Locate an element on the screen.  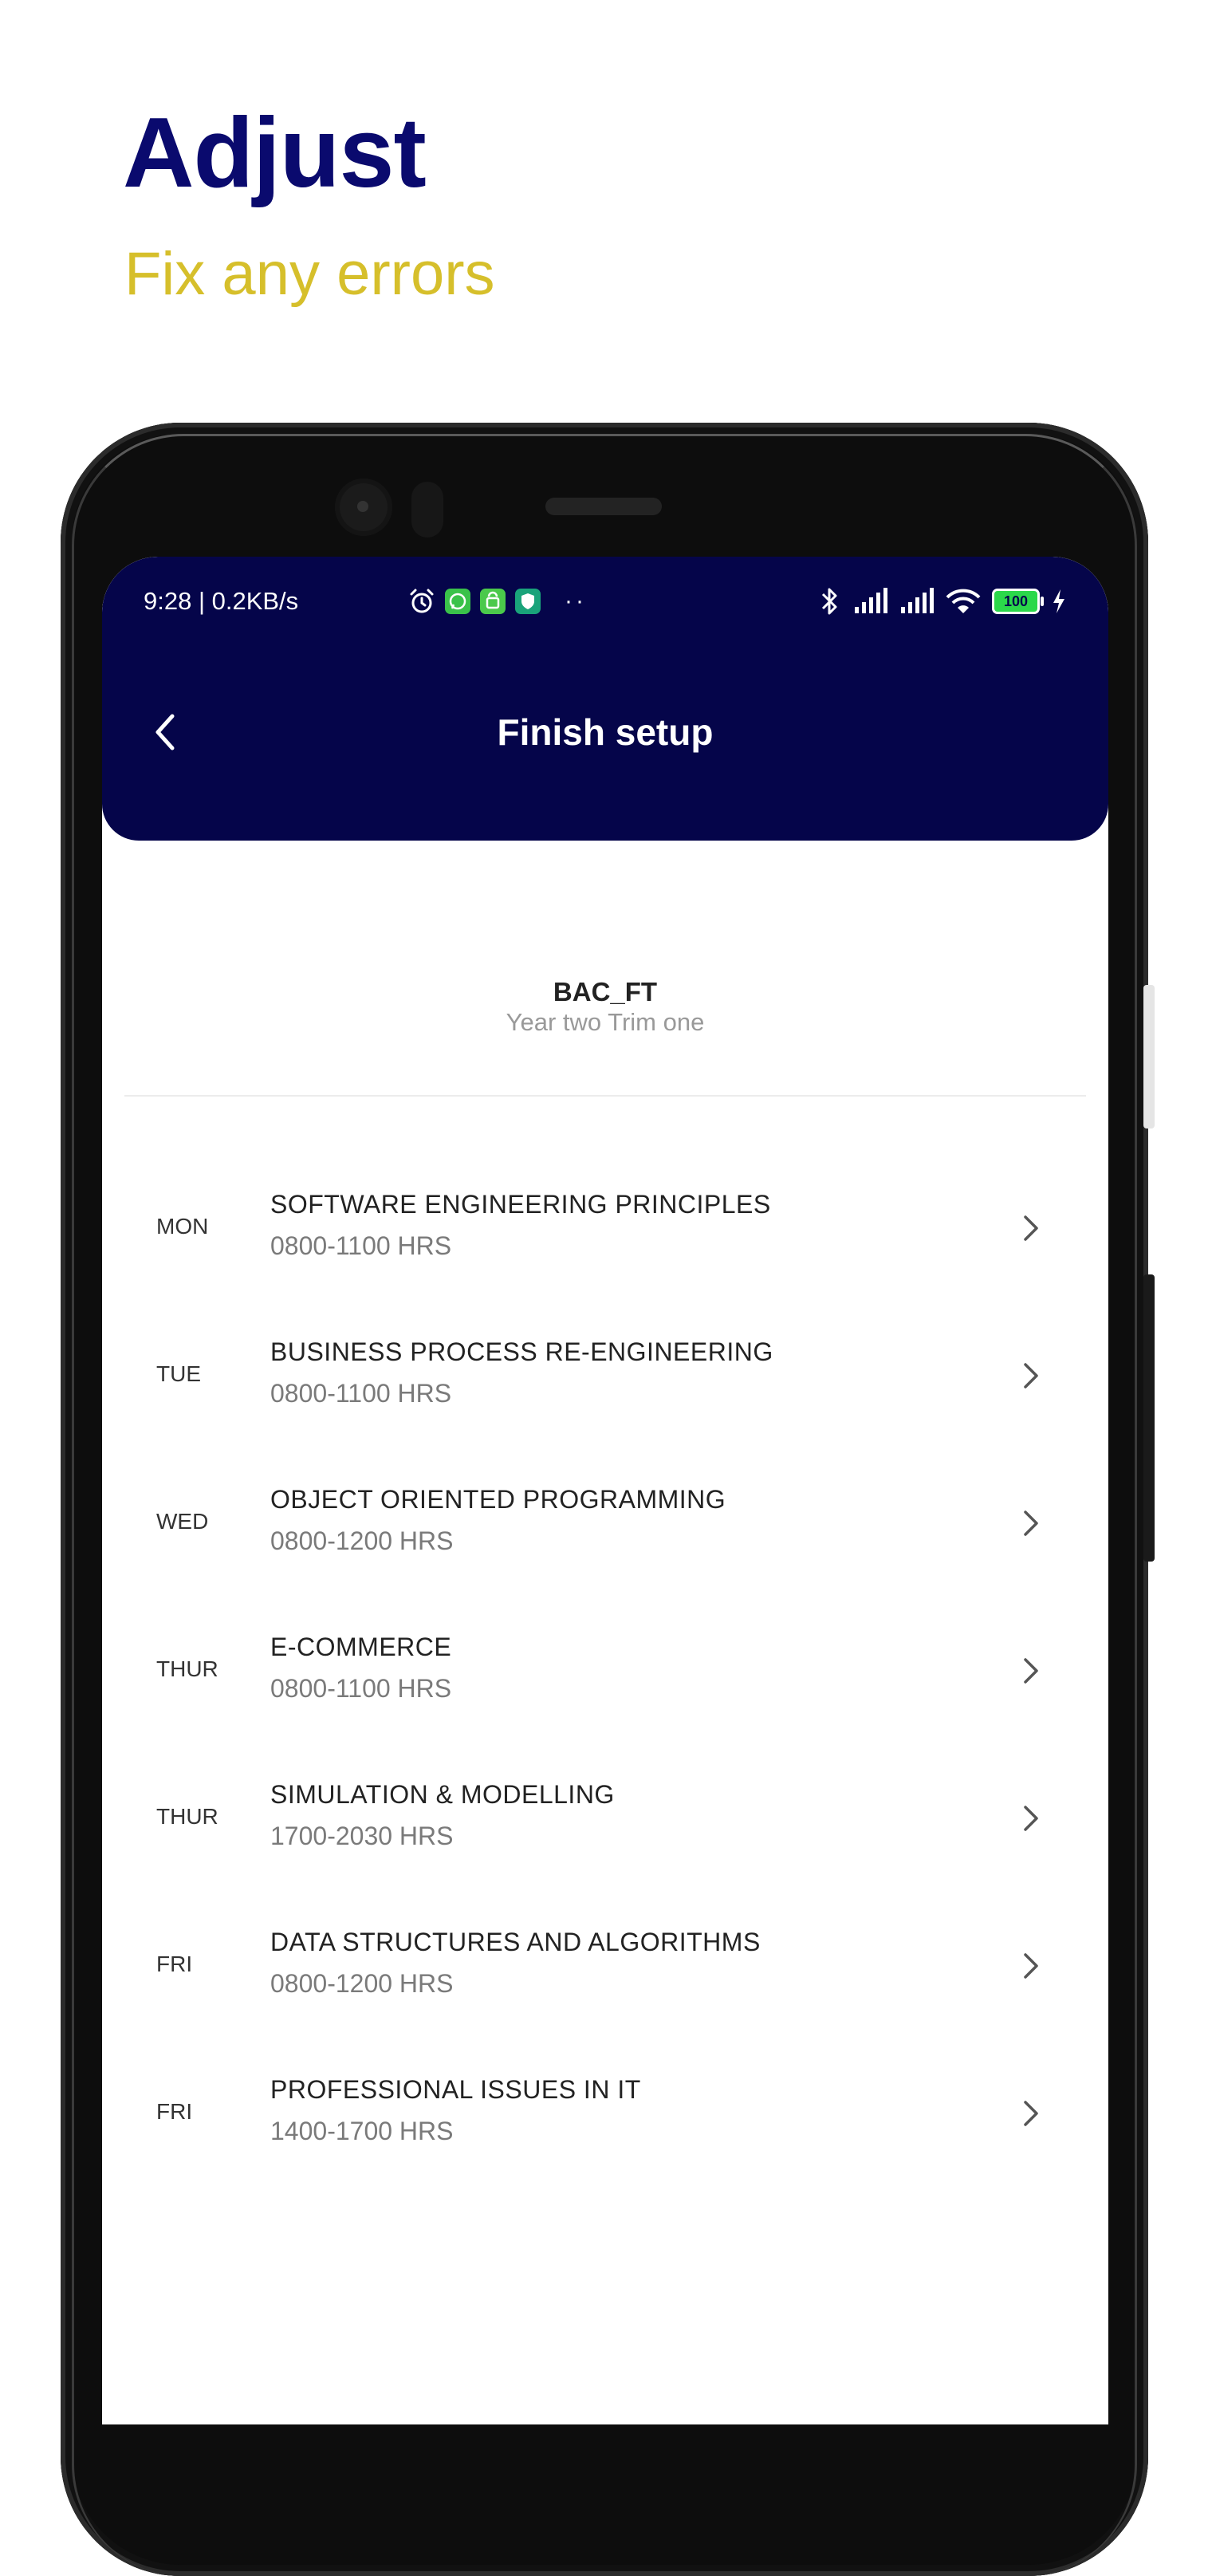
whatsapp-icon is located at coordinates (458, 601).